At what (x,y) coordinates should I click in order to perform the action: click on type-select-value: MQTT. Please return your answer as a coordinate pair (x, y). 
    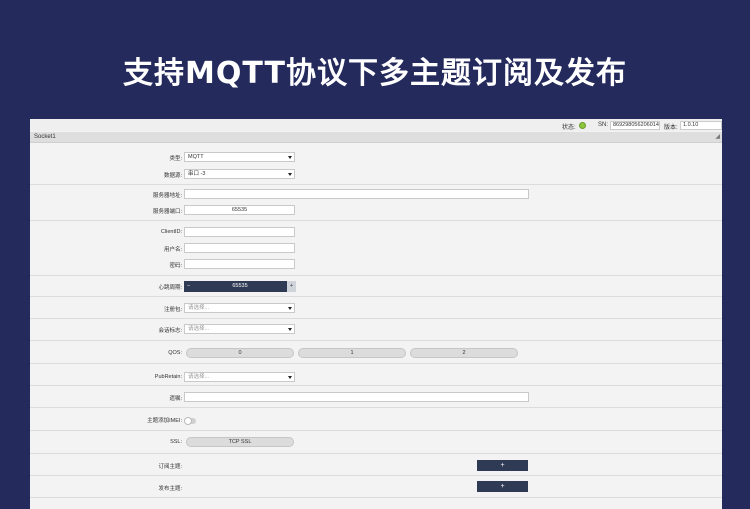
    Looking at the image, I should click on (196, 157).